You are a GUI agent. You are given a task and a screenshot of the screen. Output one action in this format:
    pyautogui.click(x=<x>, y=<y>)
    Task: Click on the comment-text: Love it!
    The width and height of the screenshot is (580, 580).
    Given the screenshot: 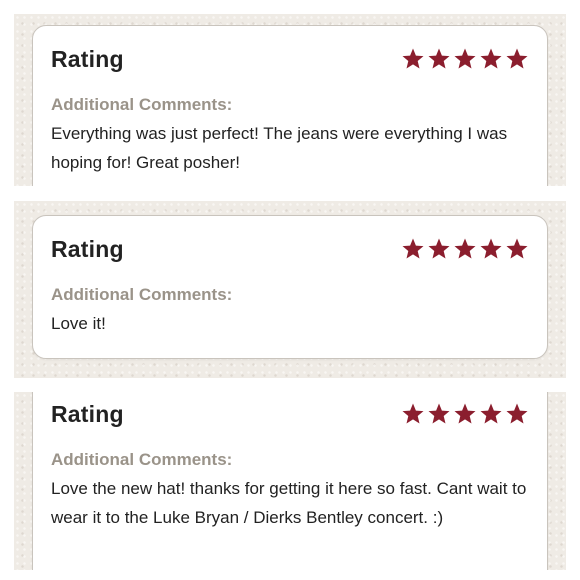 What is the action you would take?
    pyautogui.click(x=78, y=323)
    